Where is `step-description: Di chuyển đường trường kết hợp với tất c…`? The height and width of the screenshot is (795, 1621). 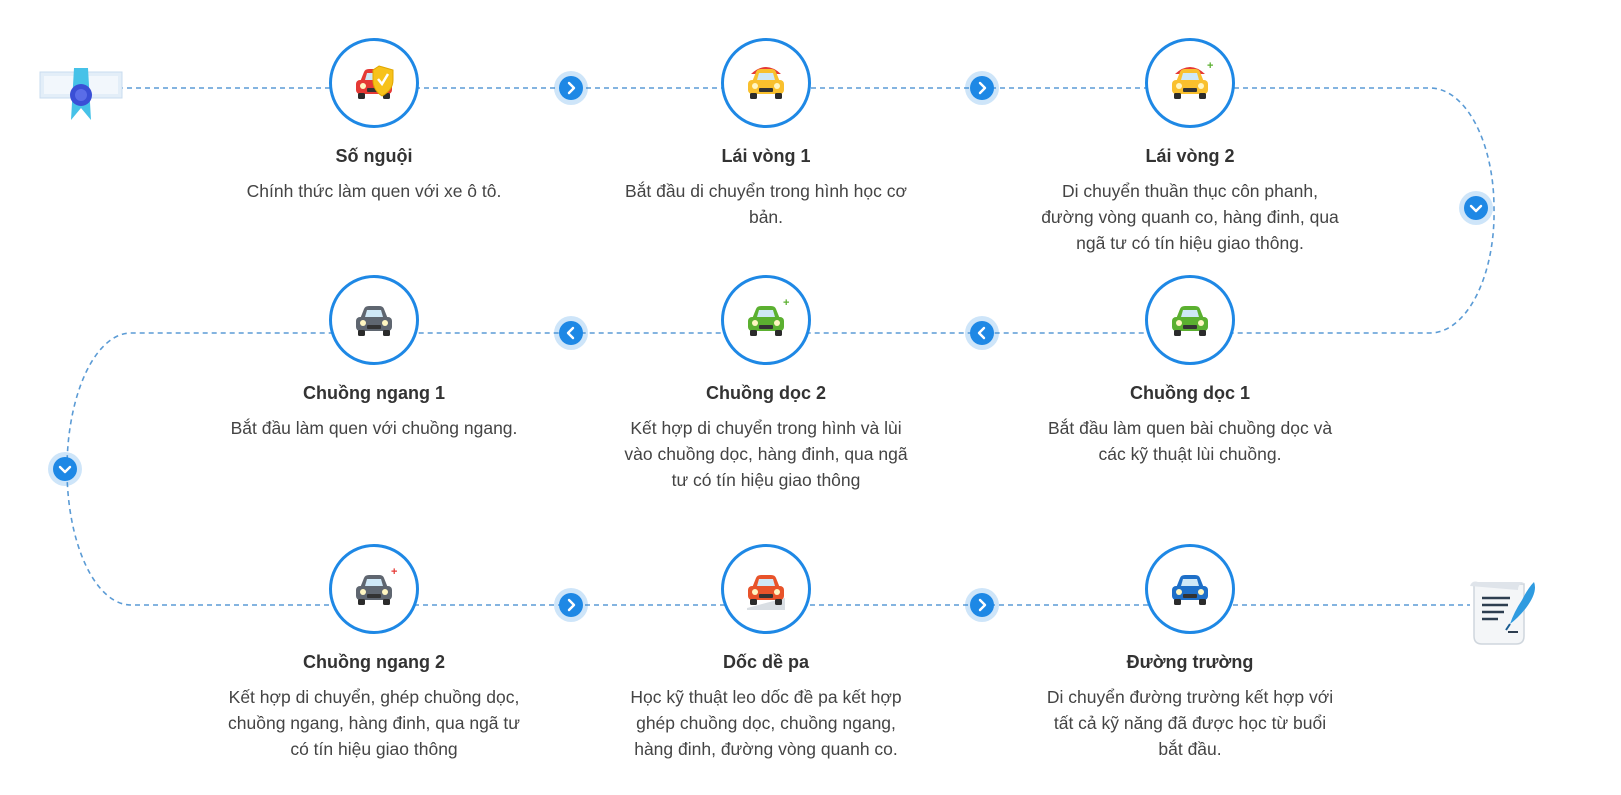 step-description: Di chuyển đường trường kết hợp với tất c… is located at coordinates (1190, 723).